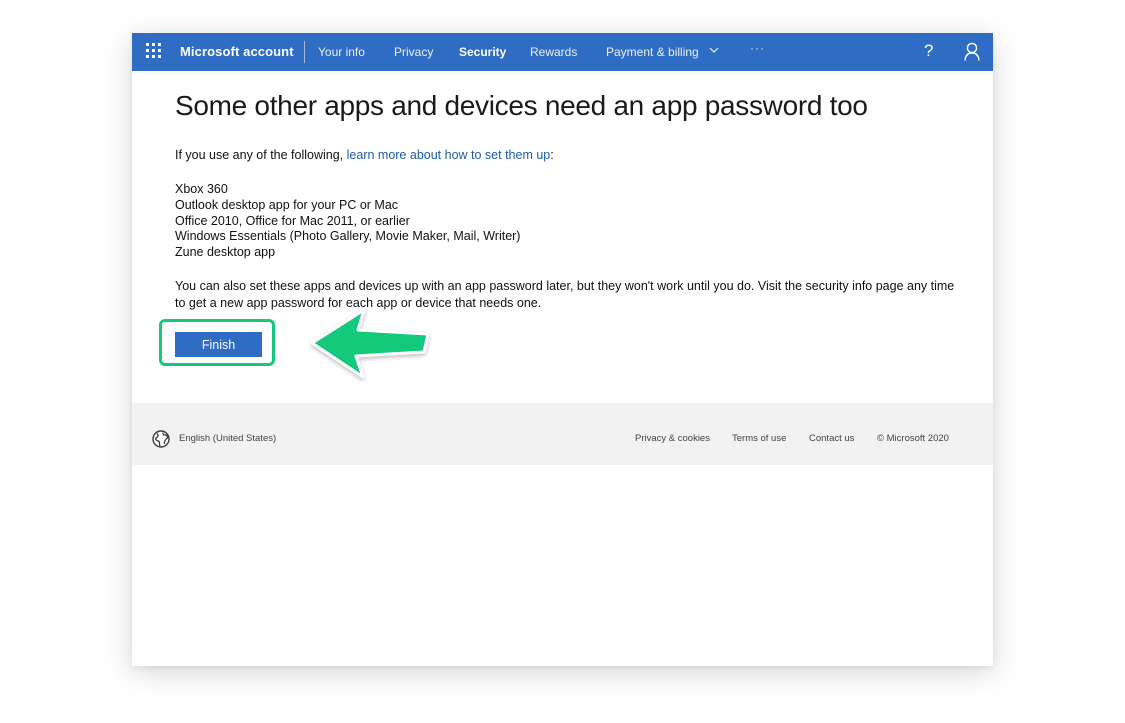 The image size is (1125, 723). Describe the element at coordinates (553, 52) in the screenshot. I see `nav-rewards: Rewards` at that location.